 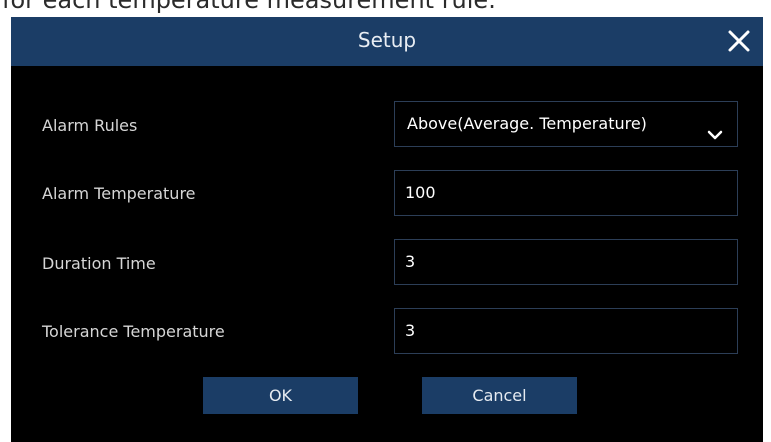 What do you see at coordinates (133, 331) in the screenshot?
I see `tolerance-temperature-label: Tolerance Temperature` at bounding box center [133, 331].